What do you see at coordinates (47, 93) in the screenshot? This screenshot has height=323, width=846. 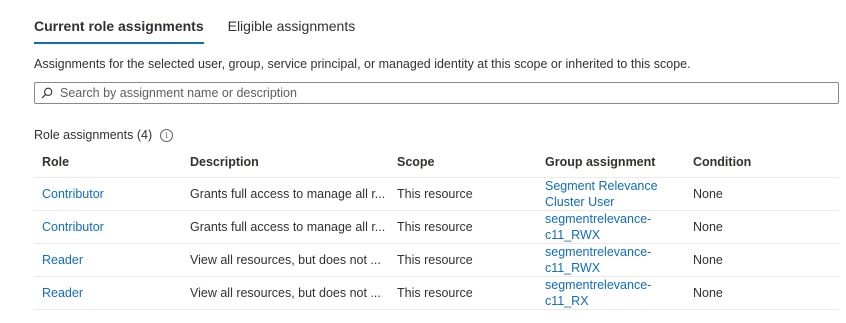 I see `search-icon` at bounding box center [47, 93].